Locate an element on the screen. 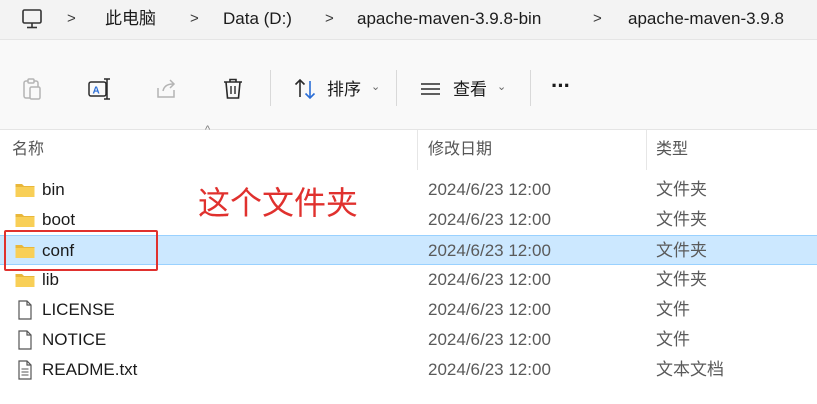 The image size is (817, 404). breadcrumb-maven-current: apache-maven-3.9.8 is located at coordinates (706, 19).